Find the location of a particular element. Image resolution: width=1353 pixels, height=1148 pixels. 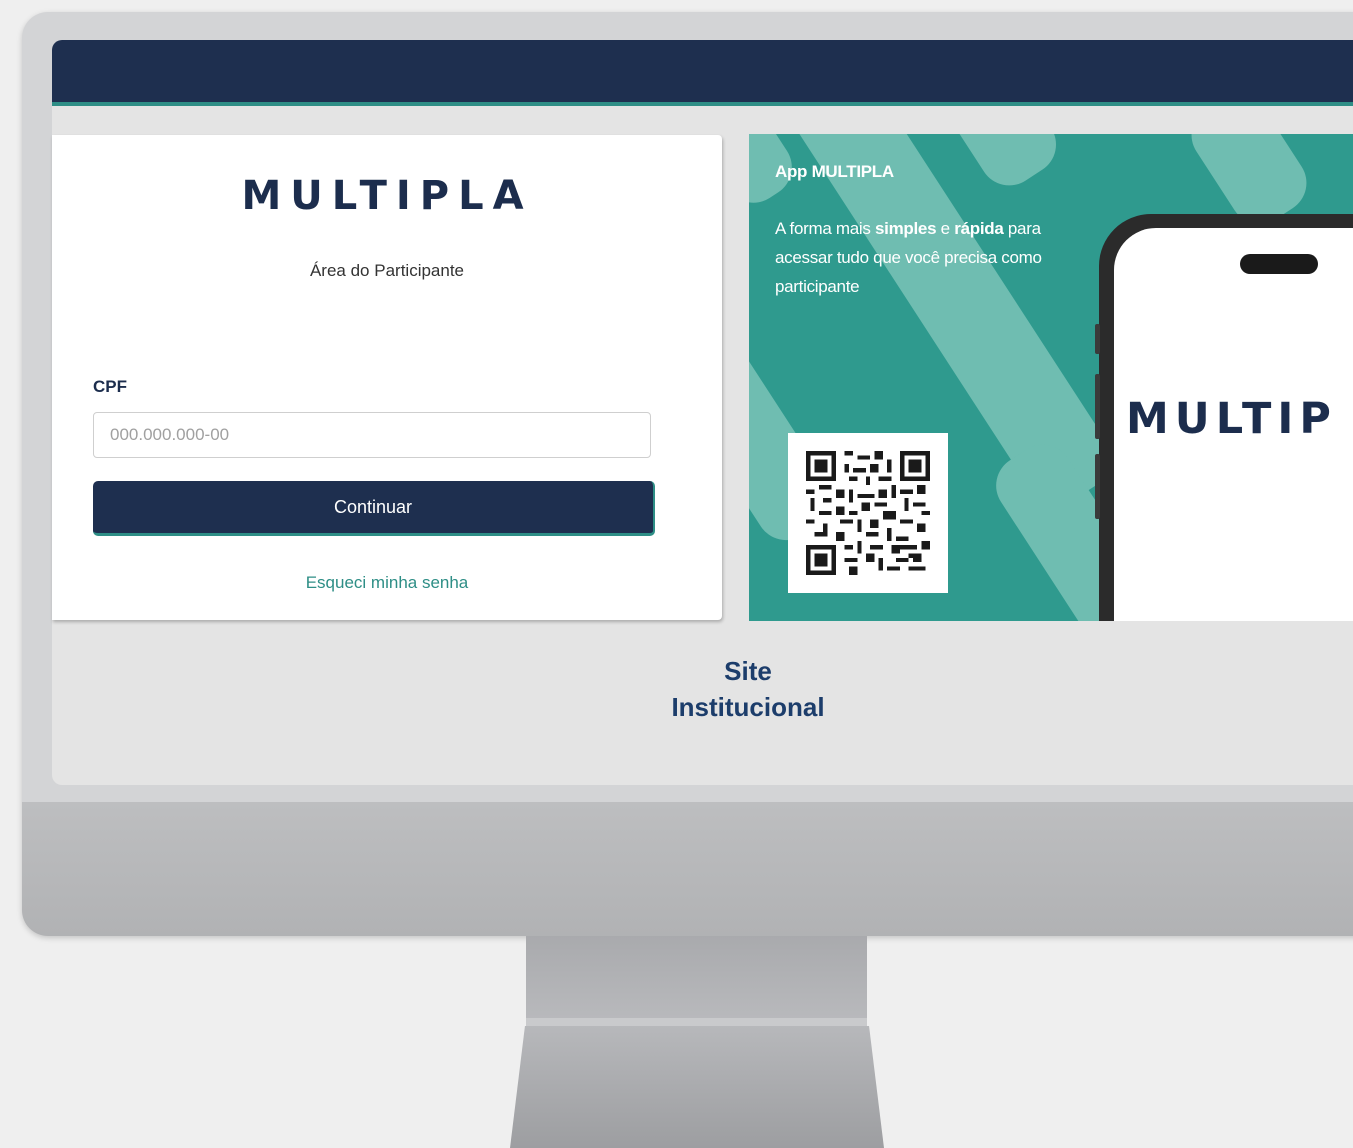

monitor-stand-base is located at coordinates (697, 1087).